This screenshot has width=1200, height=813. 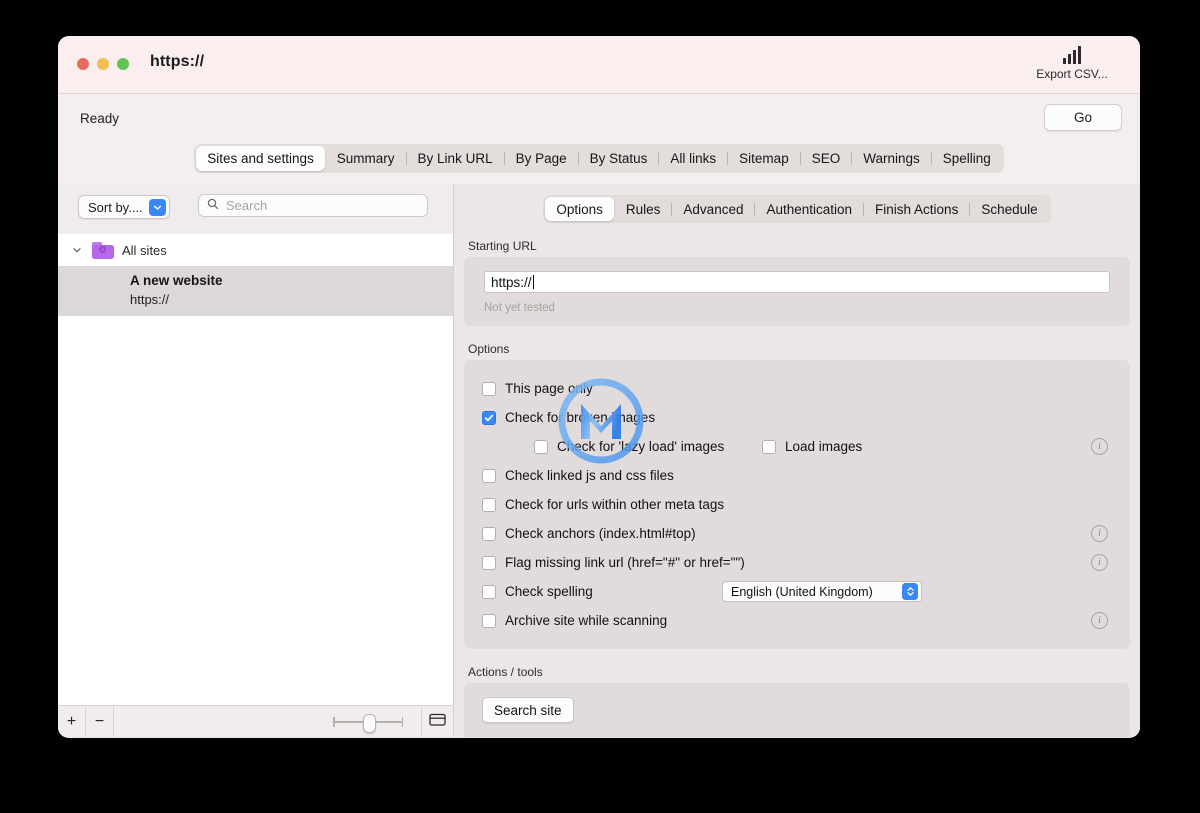 What do you see at coordinates (797, 475) in the screenshot?
I see `option-check-linked-js-and-css-files: Check linked js and css files` at bounding box center [797, 475].